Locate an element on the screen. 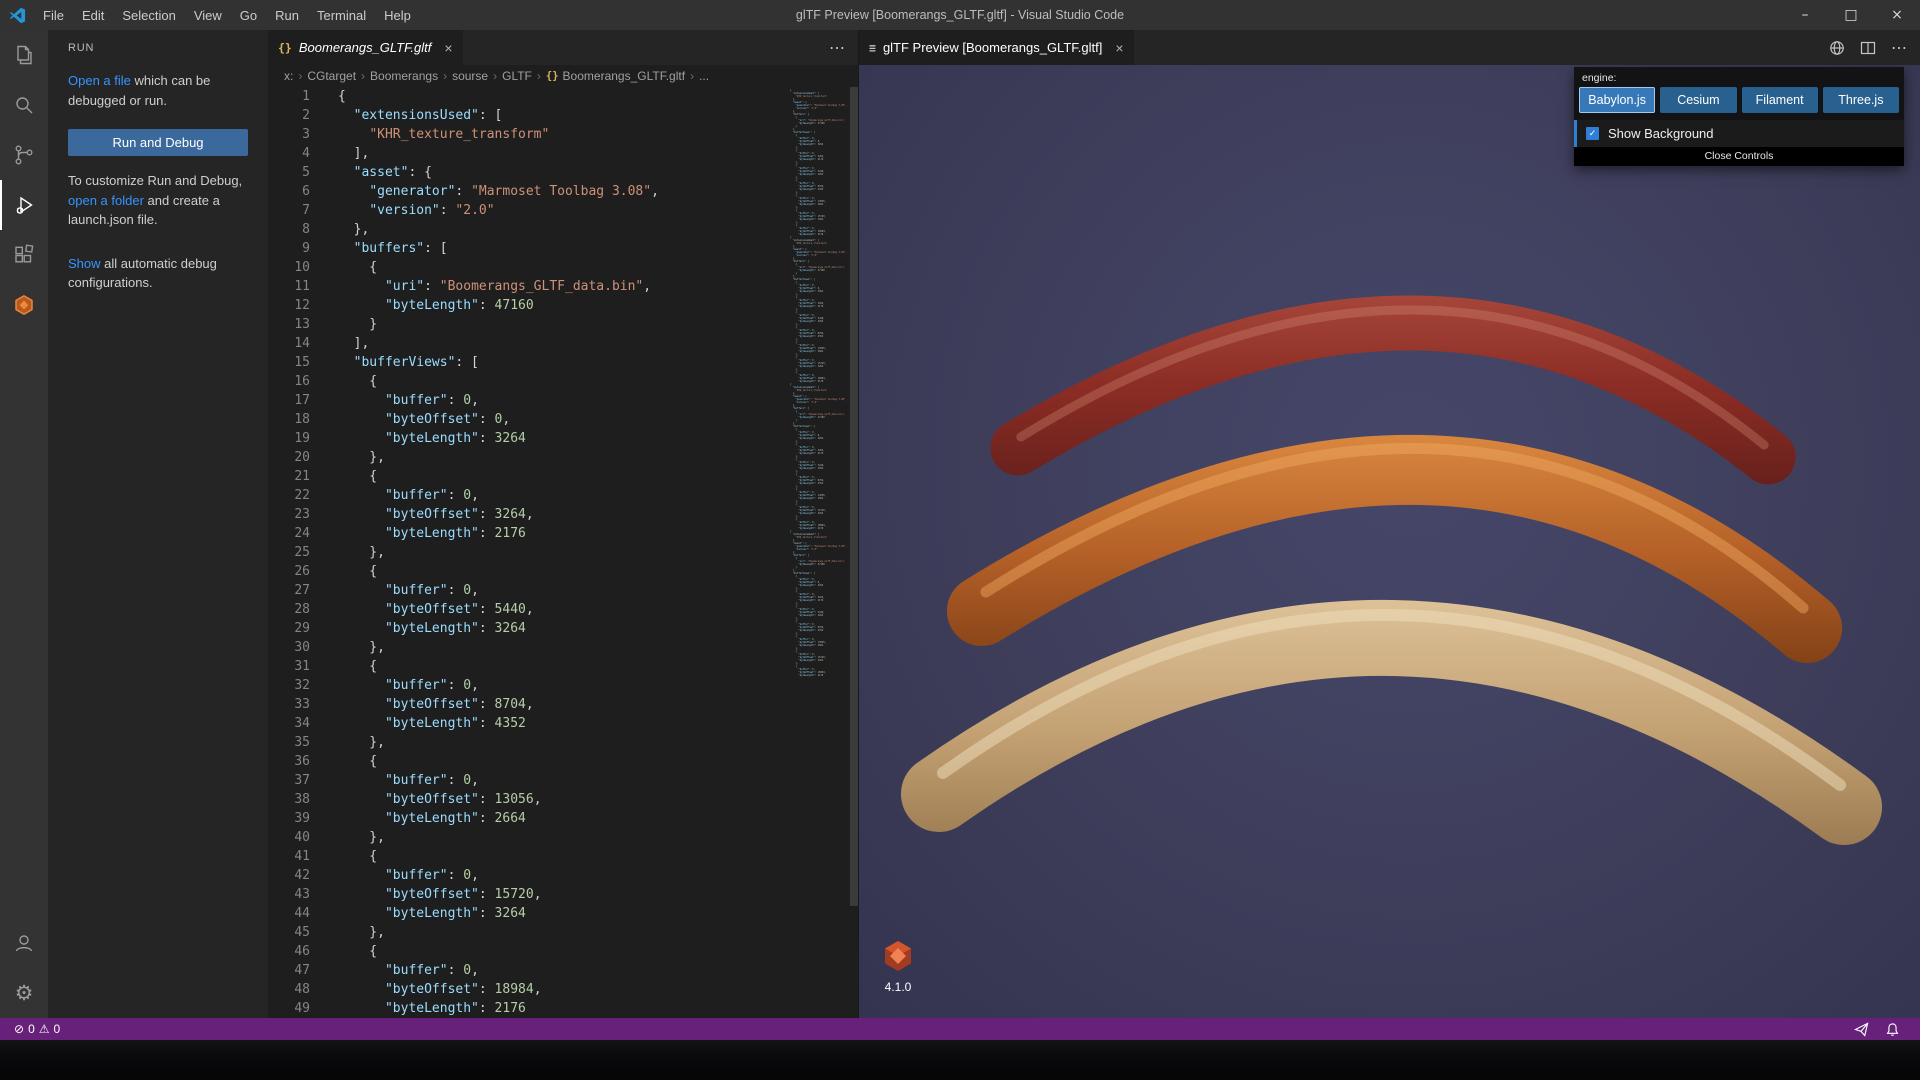 The image size is (1920, 1080). line-number: 7 is located at coordinates (306, 210).